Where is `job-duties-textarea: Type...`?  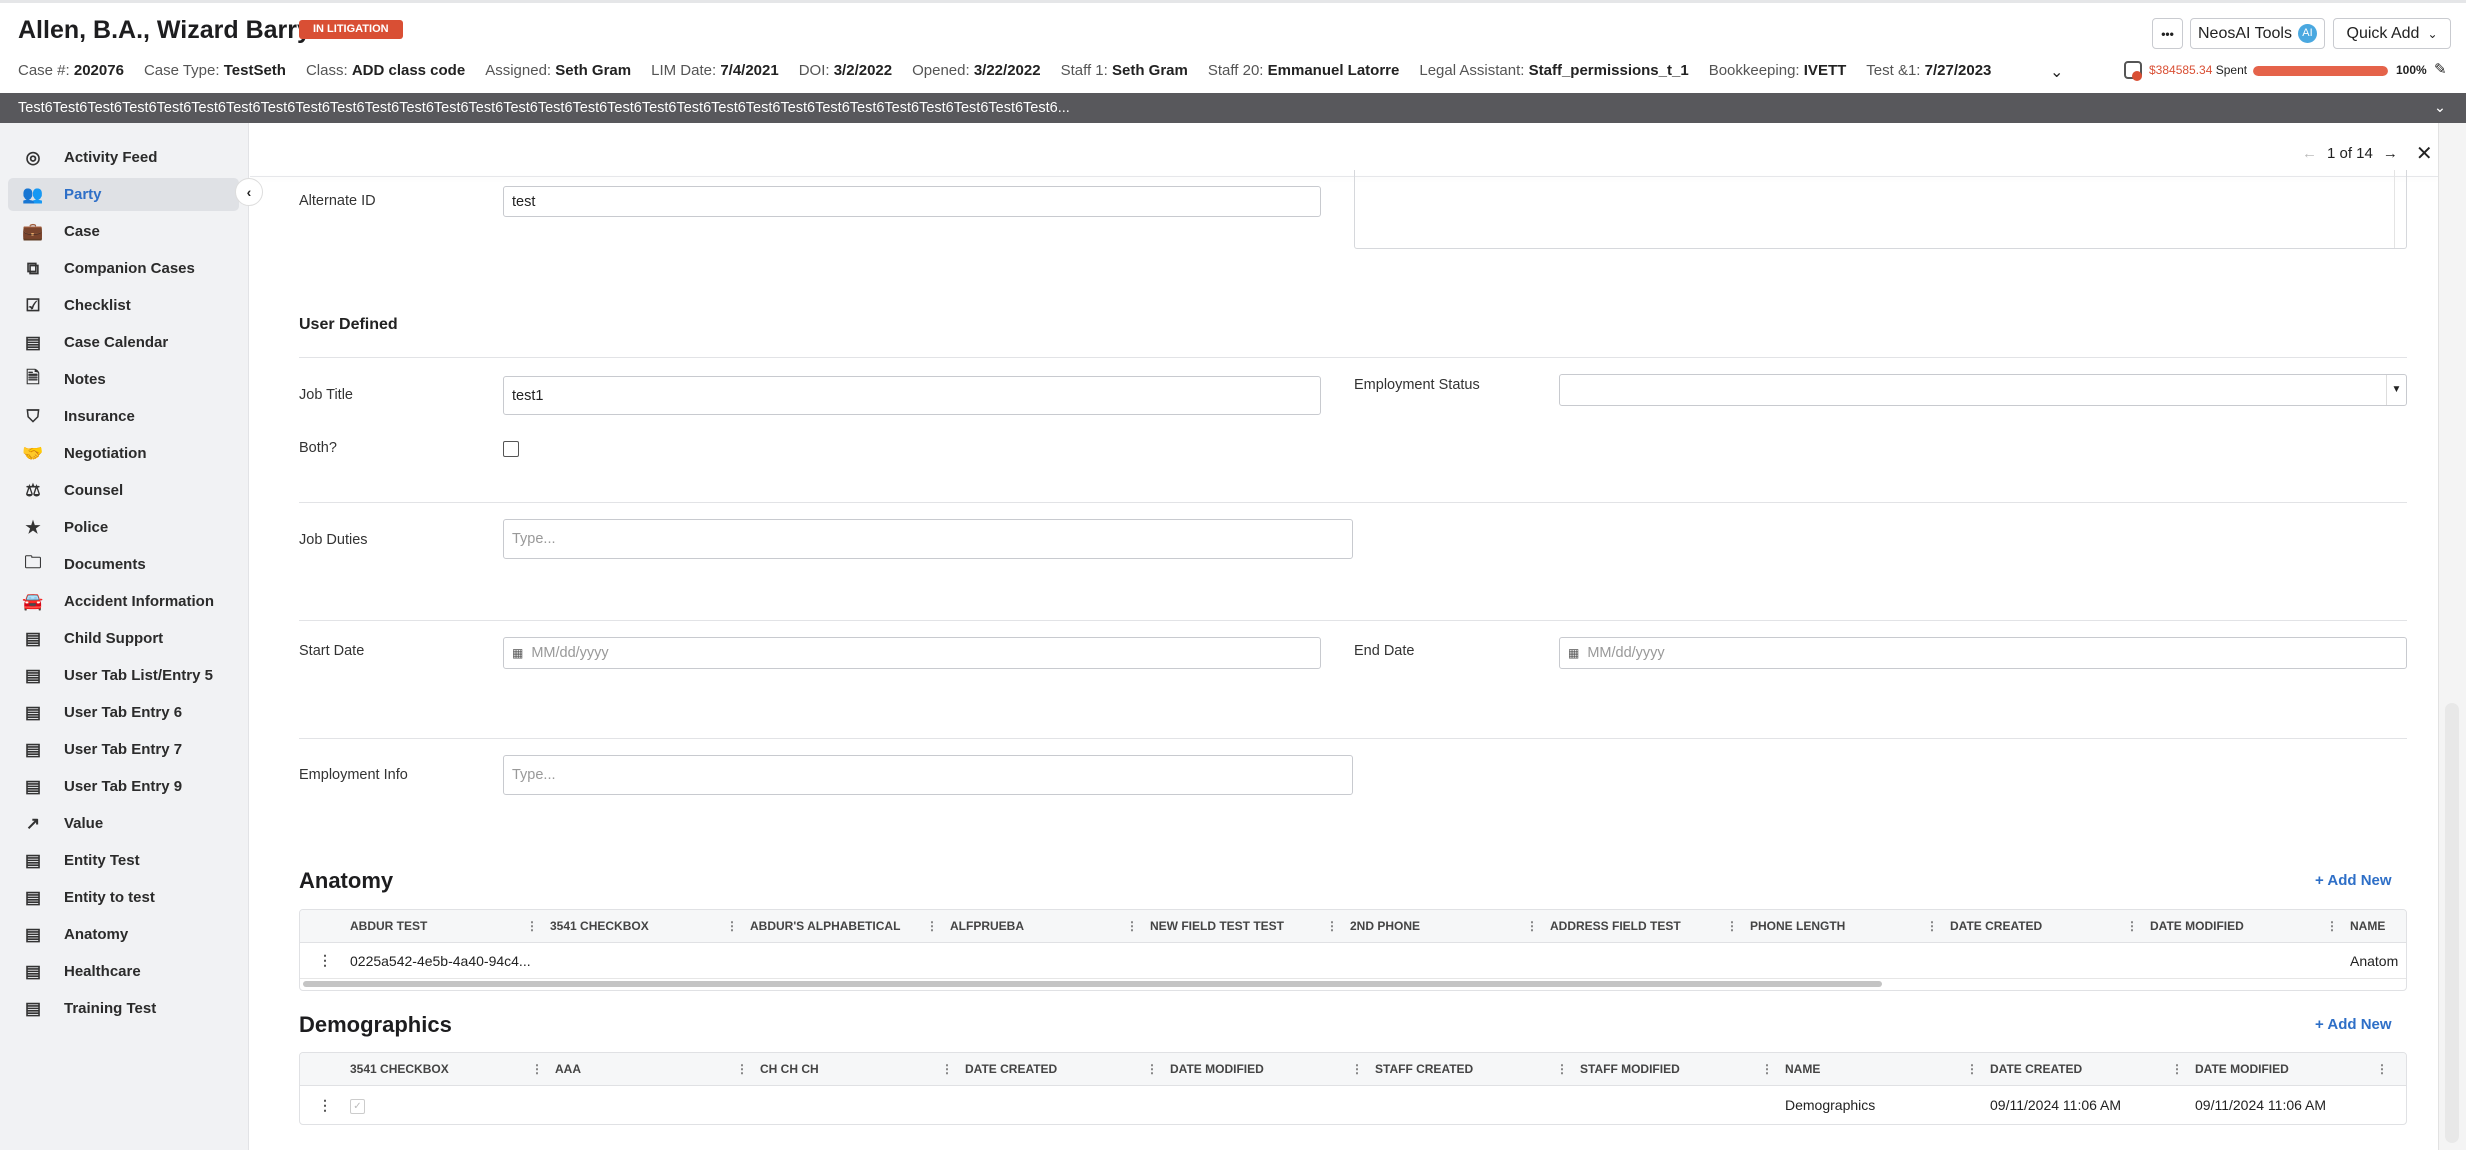
job-duties-textarea: Type... is located at coordinates (928, 539).